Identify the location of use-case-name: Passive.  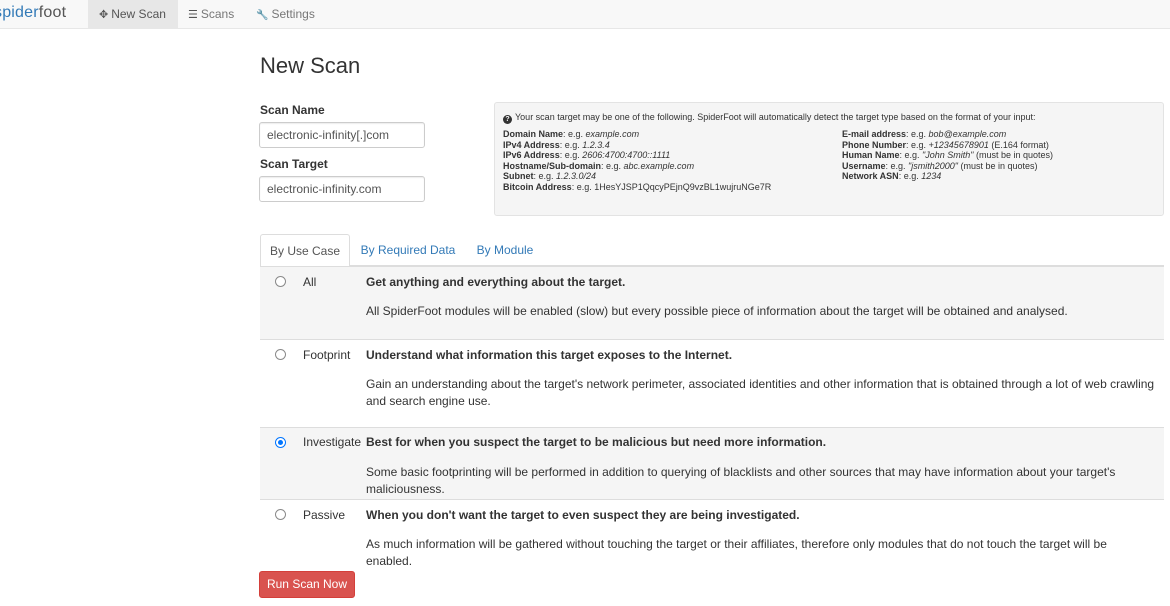
(324, 515).